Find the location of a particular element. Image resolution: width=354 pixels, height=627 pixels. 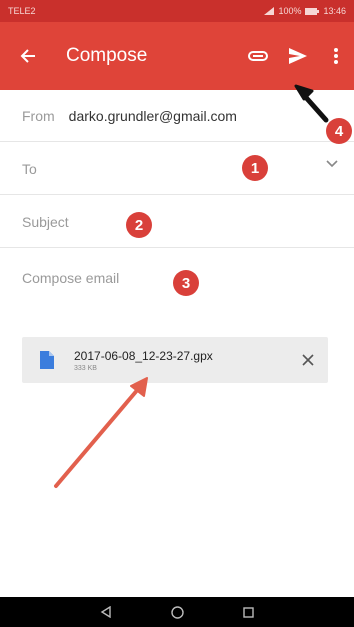

clock: 13:46 is located at coordinates (334, 11).